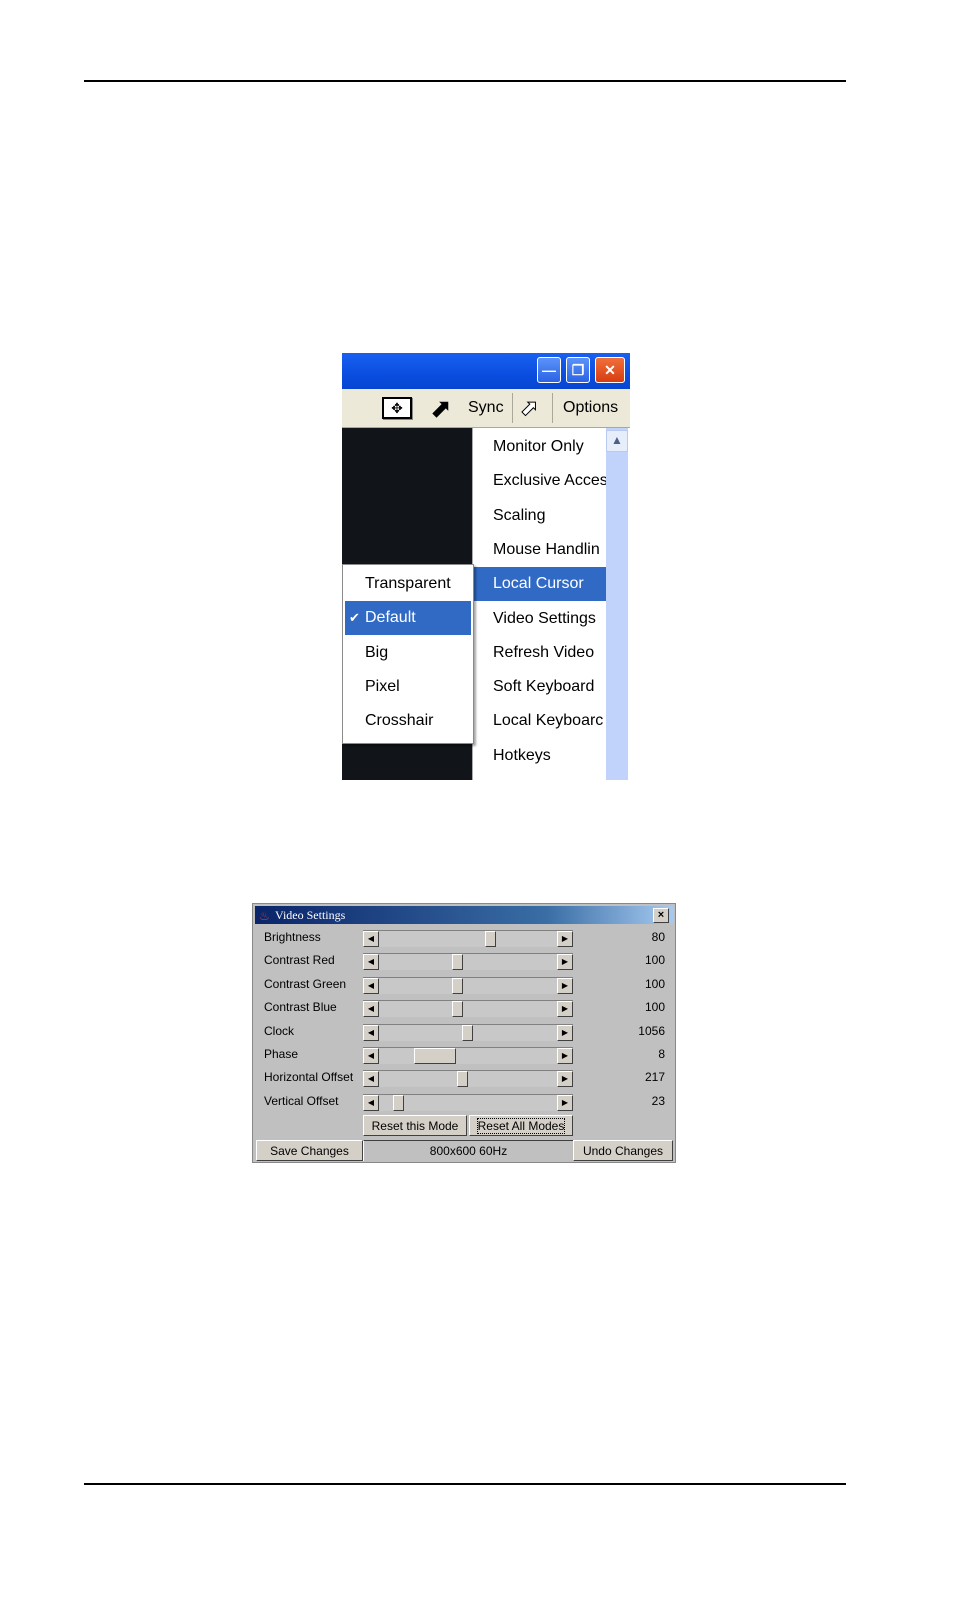 The height and width of the screenshot is (1608, 954). I want to click on options-menu-item: Local Cursor, so click(540, 584).